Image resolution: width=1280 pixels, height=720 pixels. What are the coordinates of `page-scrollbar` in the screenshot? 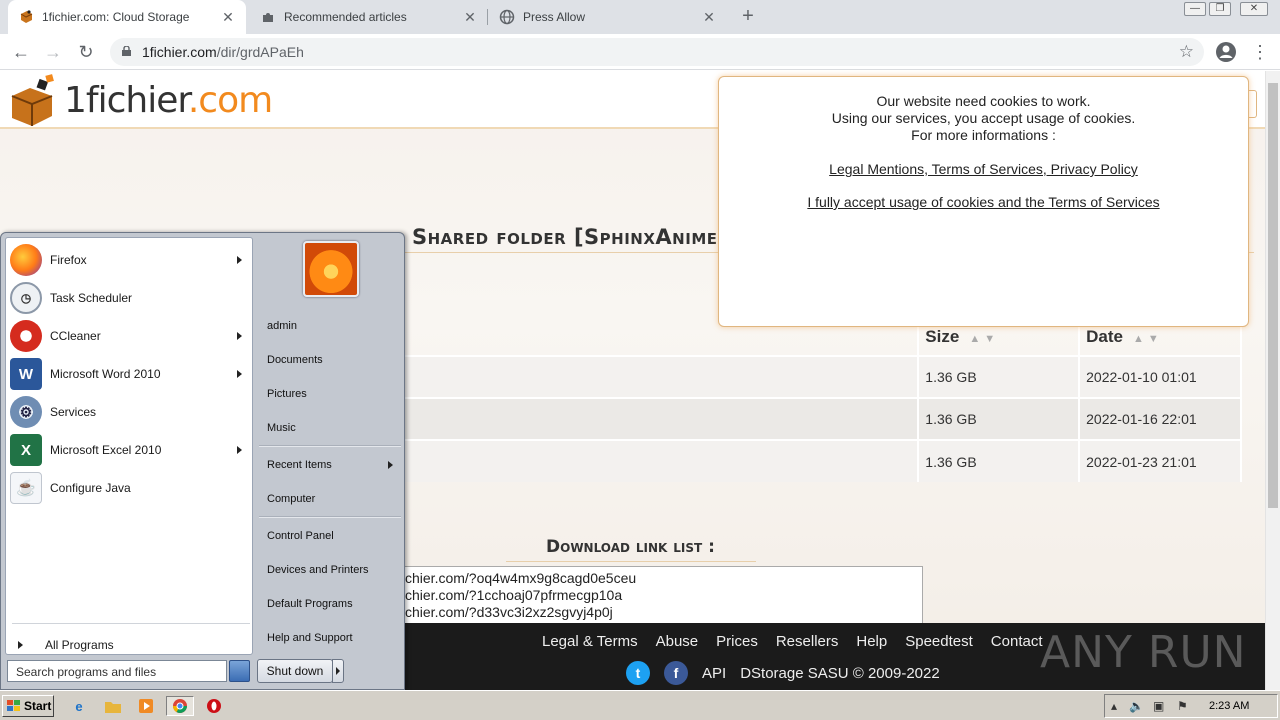 It's located at (1272, 380).